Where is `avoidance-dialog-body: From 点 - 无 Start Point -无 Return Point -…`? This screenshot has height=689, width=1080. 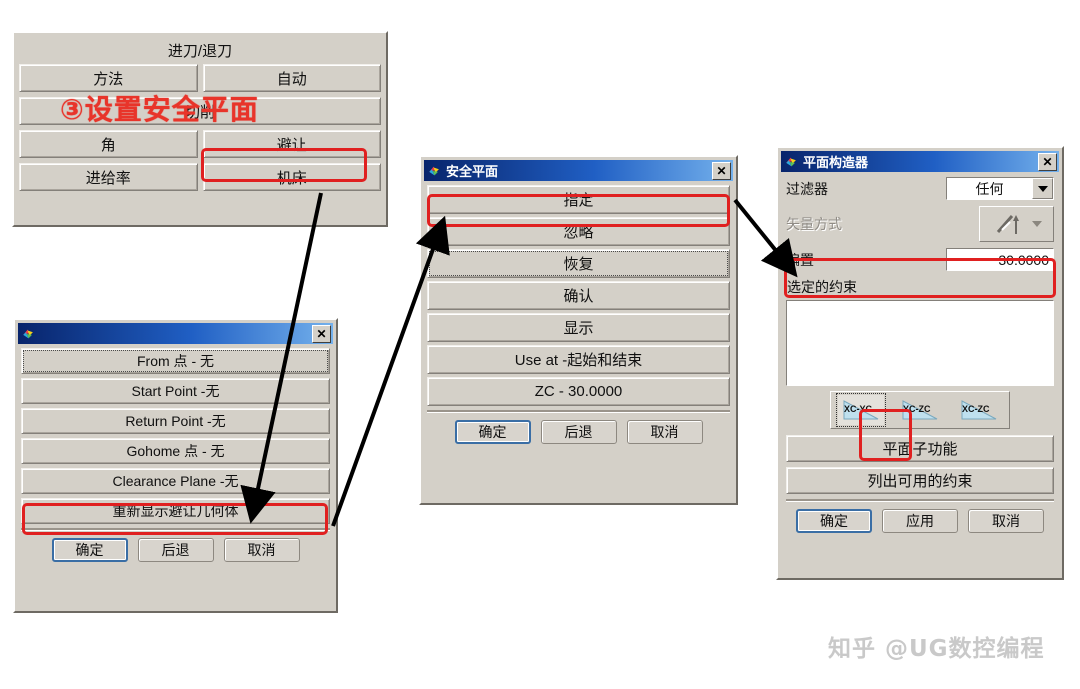
avoidance-dialog-body: From 点 - 无 Start Point -无 Return Point -… is located at coordinates (175, 453).